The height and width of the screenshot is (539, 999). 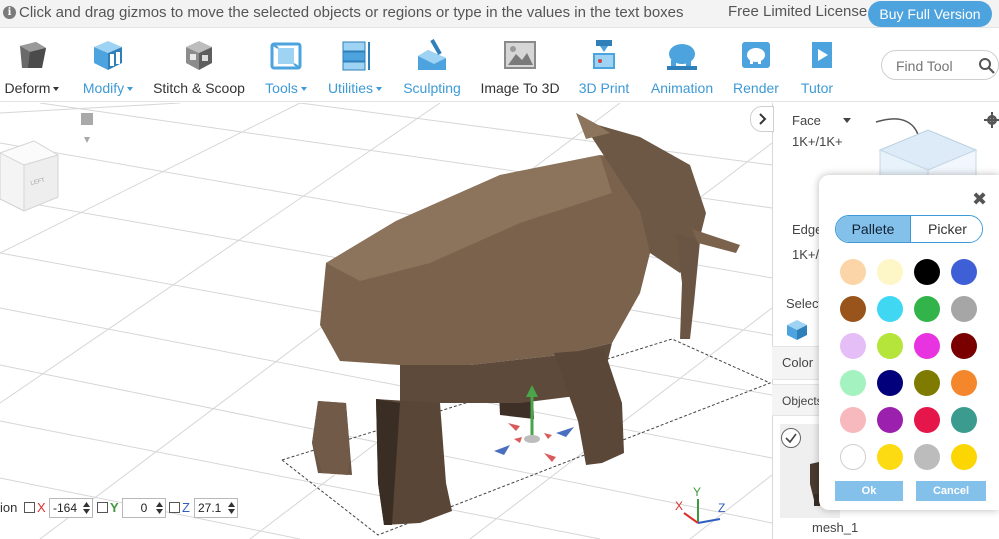 What do you see at coordinates (102, 507) in the screenshot?
I see `lock-y-checkbox` at bounding box center [102, 507].